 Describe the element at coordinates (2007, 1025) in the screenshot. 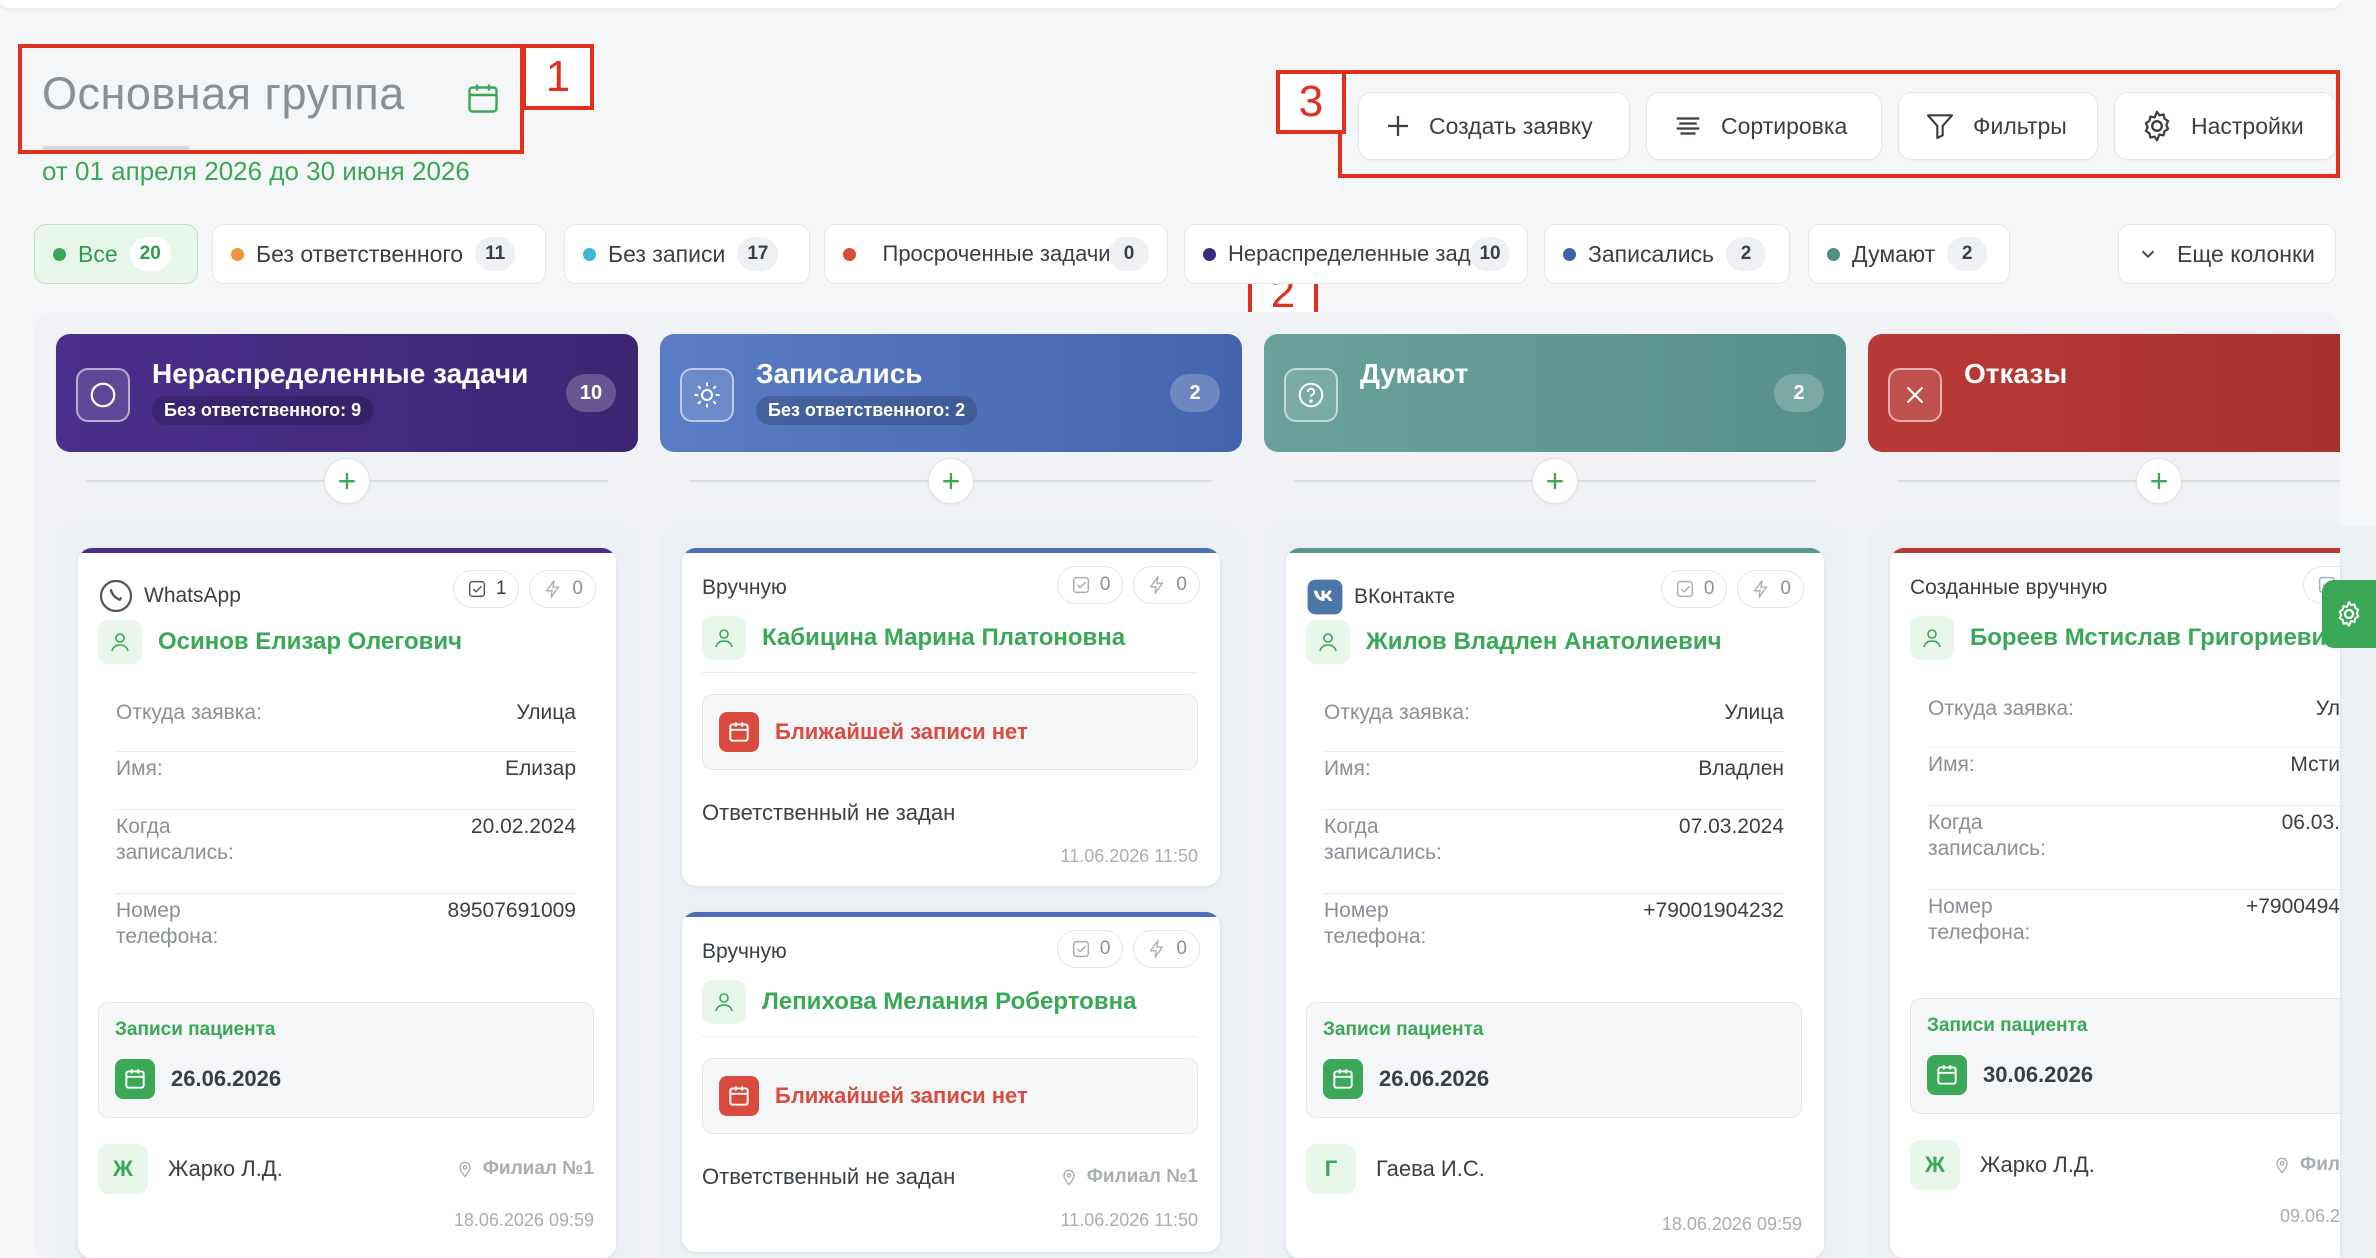

I see `appointments-title: Записи пациента` at that location.